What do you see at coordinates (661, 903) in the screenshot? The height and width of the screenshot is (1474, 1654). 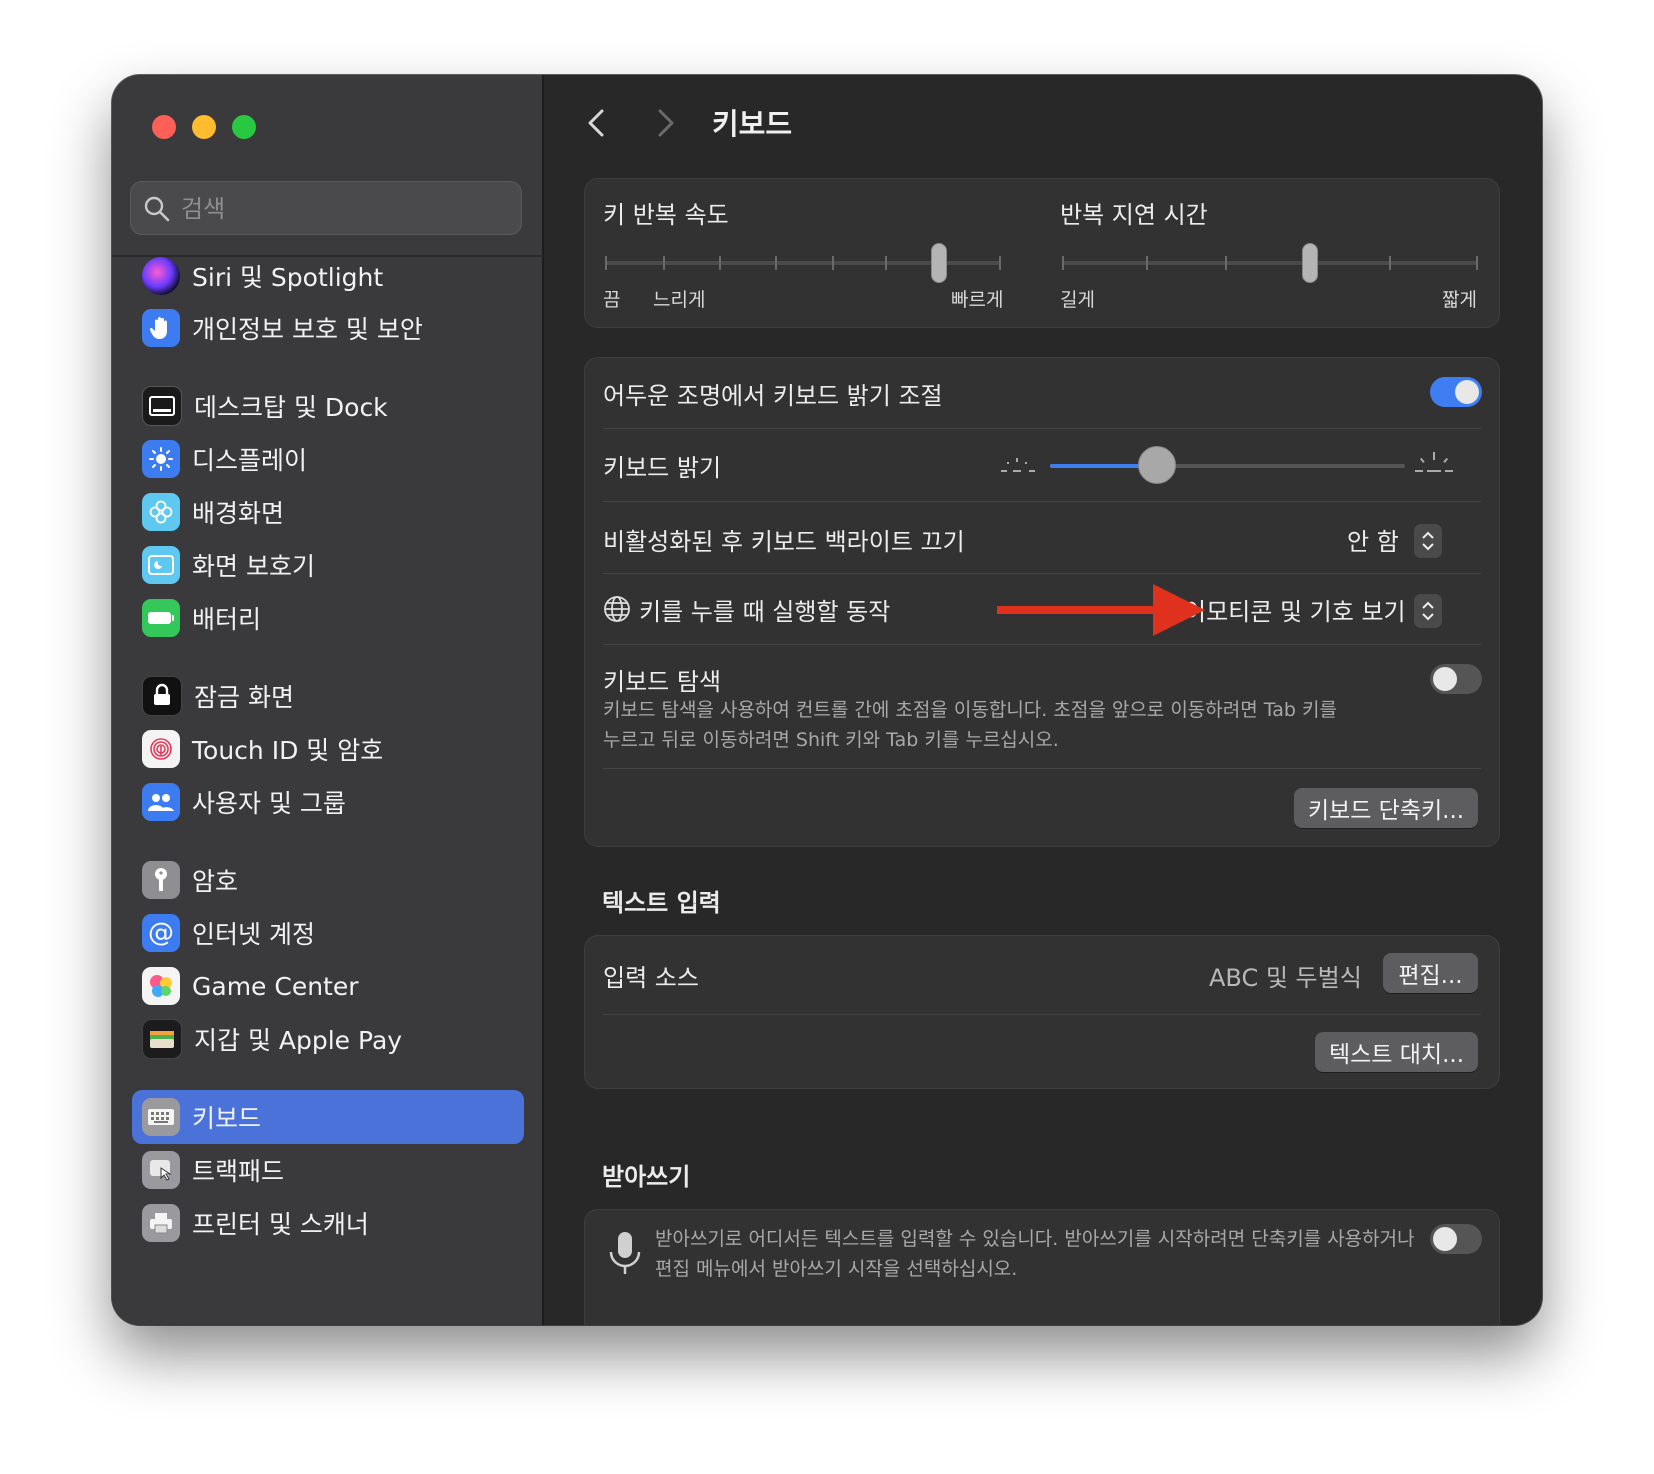 I see `text-input-section-title: 텍스트 입력` at bounding box center [661, 903].